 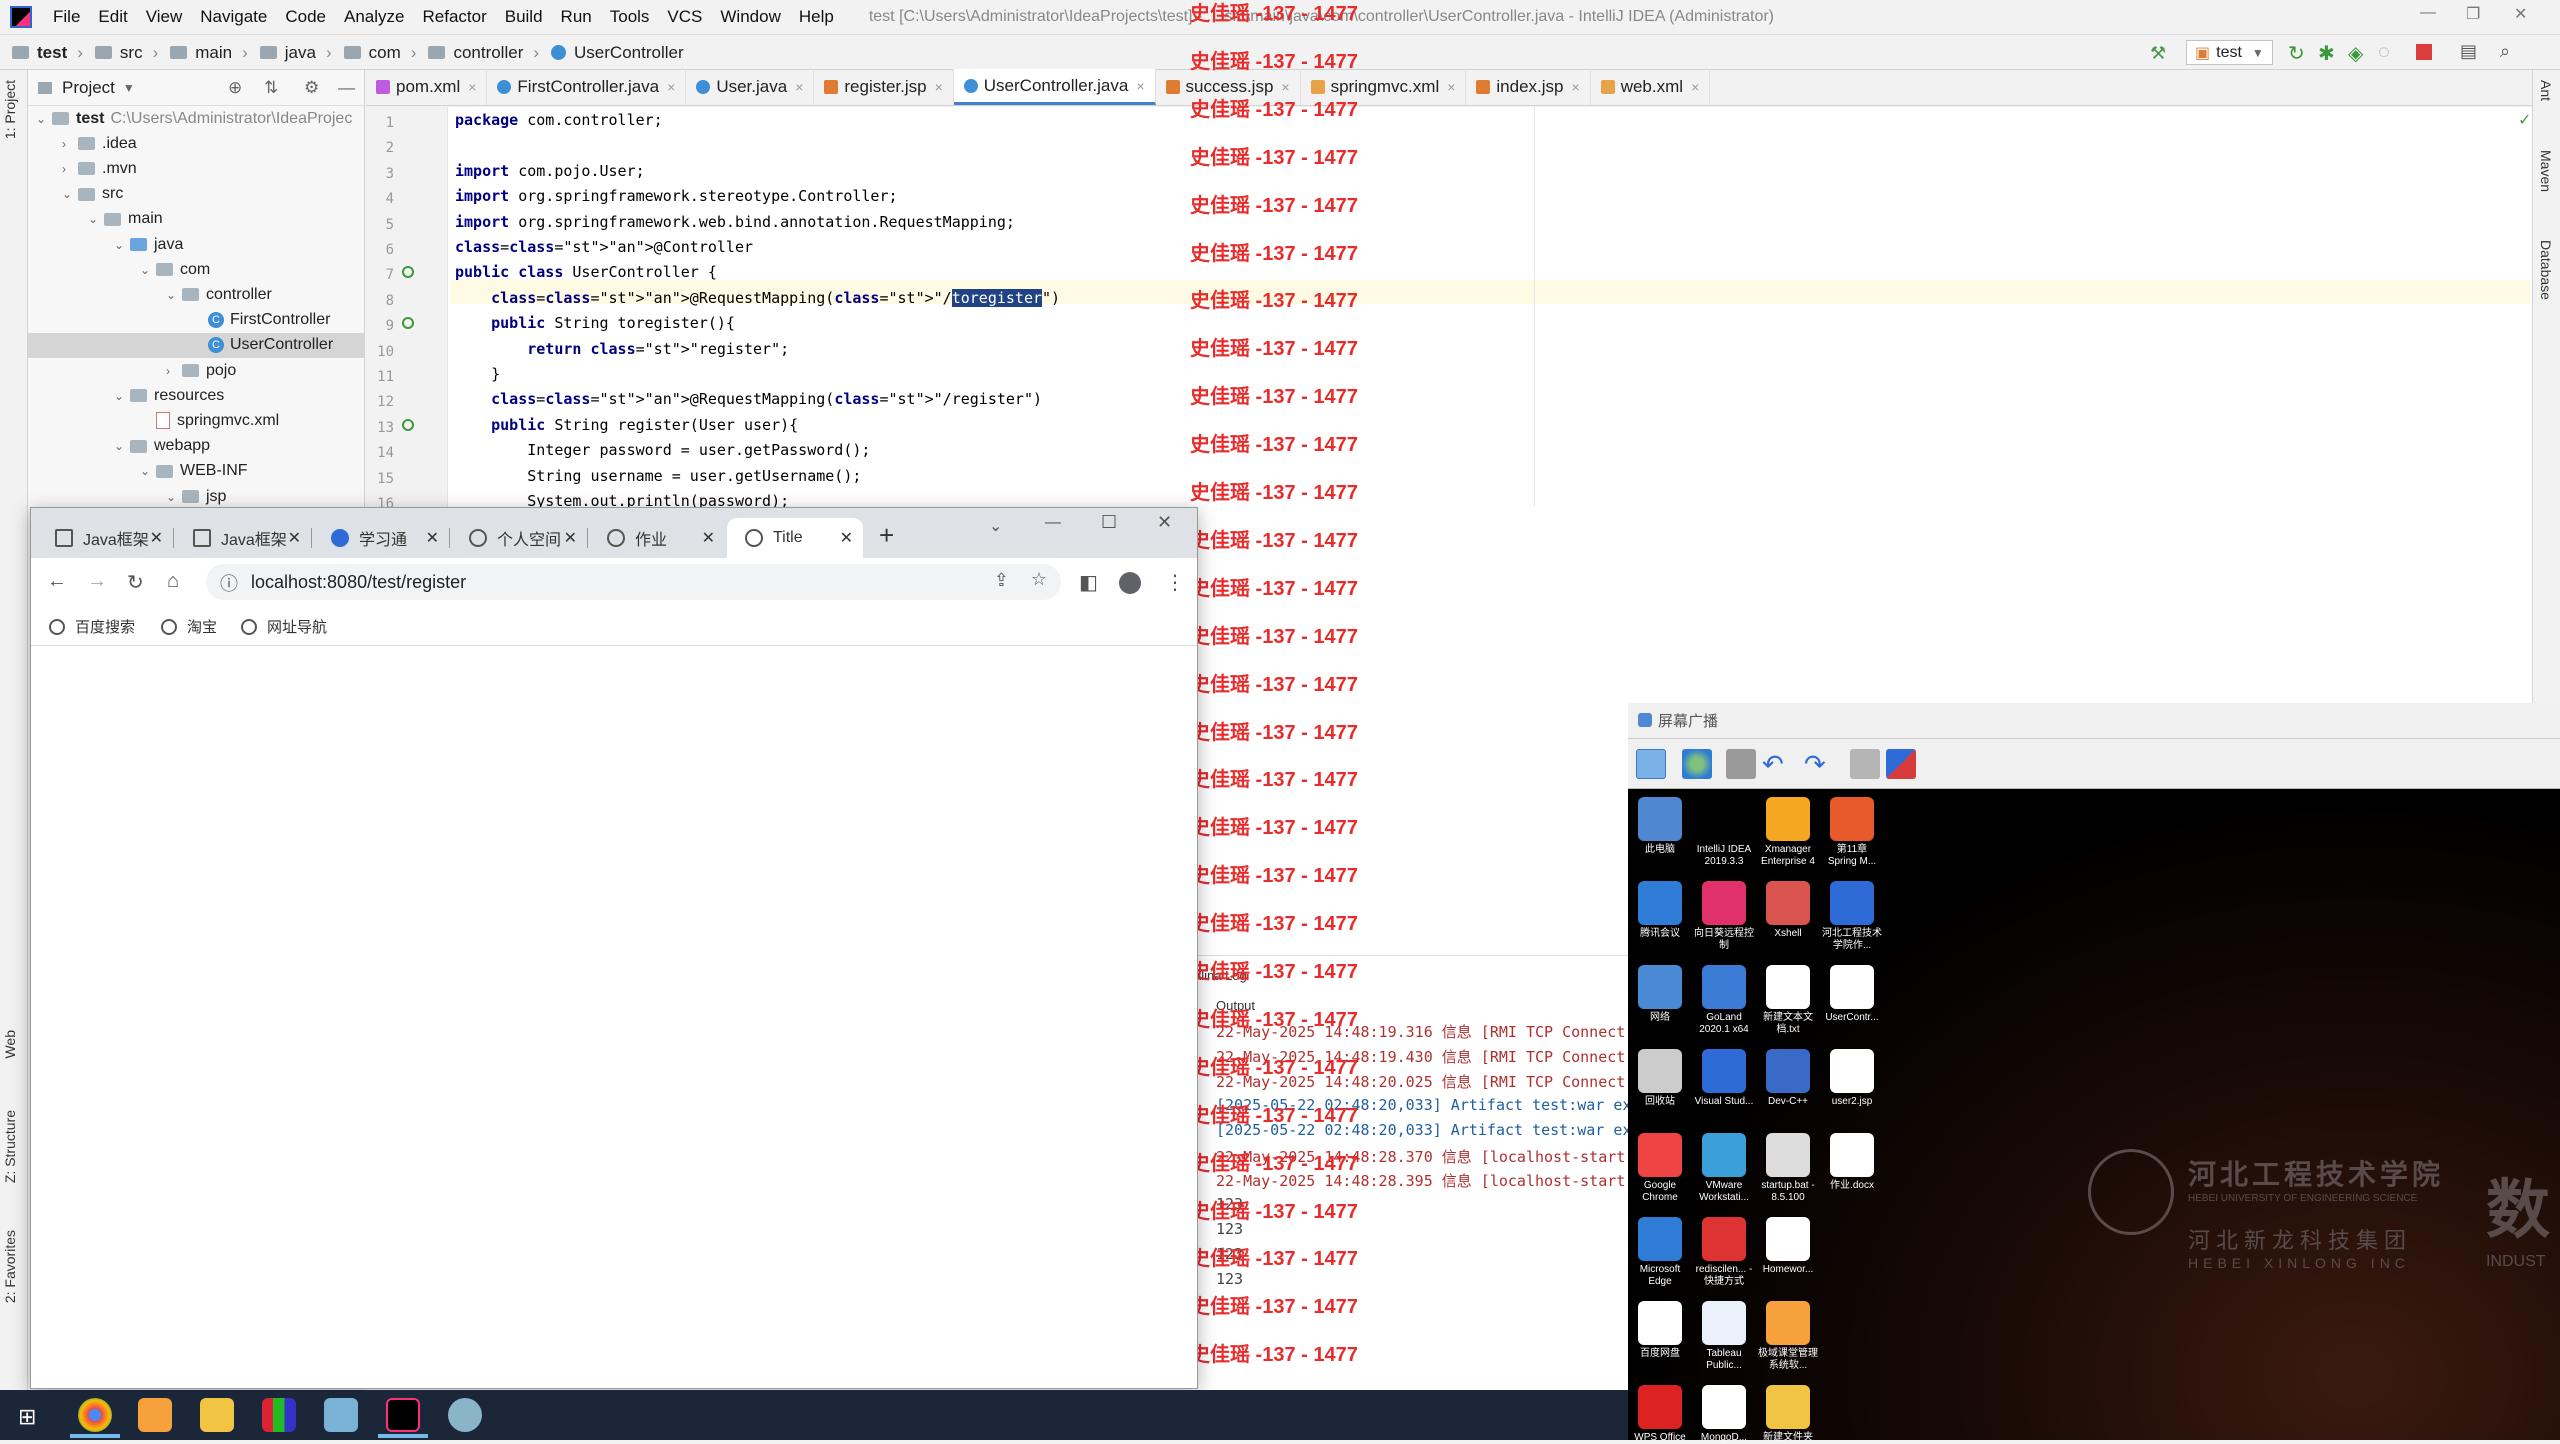 What do you see at coordinates (284, 626) in the screenshot?
I see `bookmark-nav: 网址导航` at bounding box center [284, 626].